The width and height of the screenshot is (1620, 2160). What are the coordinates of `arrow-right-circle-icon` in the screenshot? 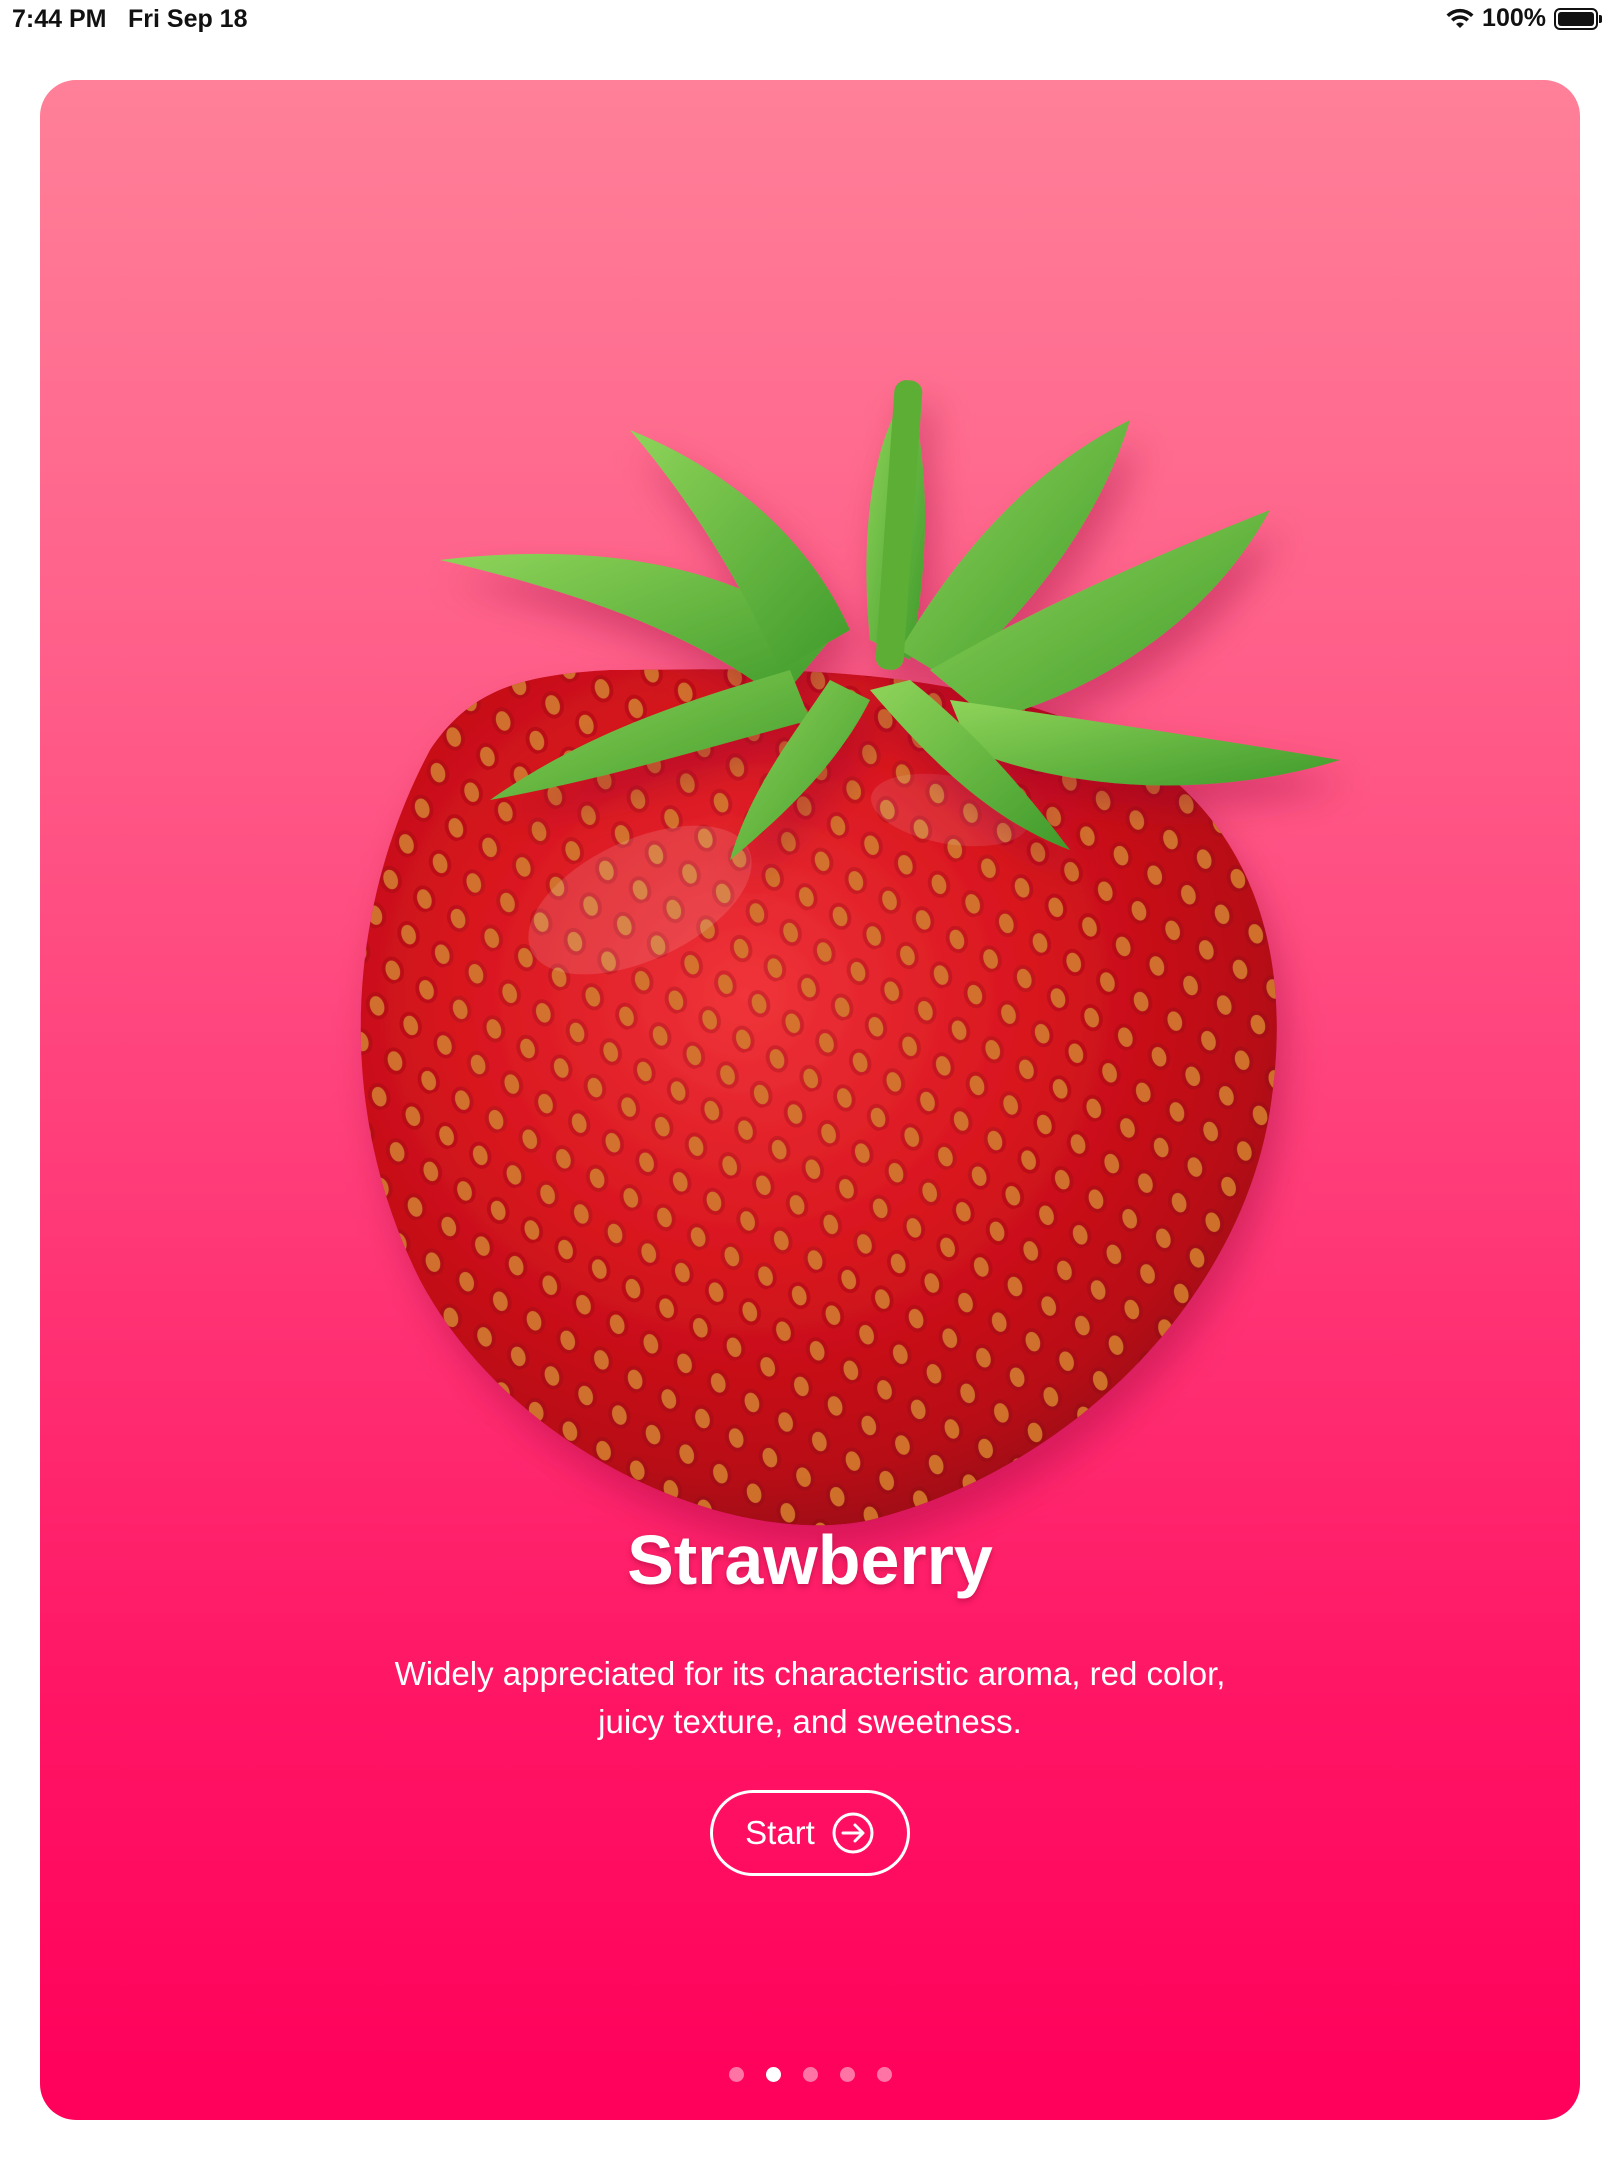 It's located at (853, 1833).